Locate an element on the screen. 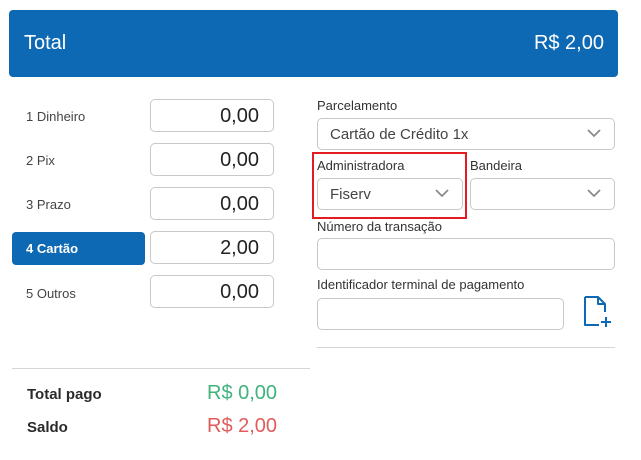  document-add-icon is located at coordinates (597, 312).